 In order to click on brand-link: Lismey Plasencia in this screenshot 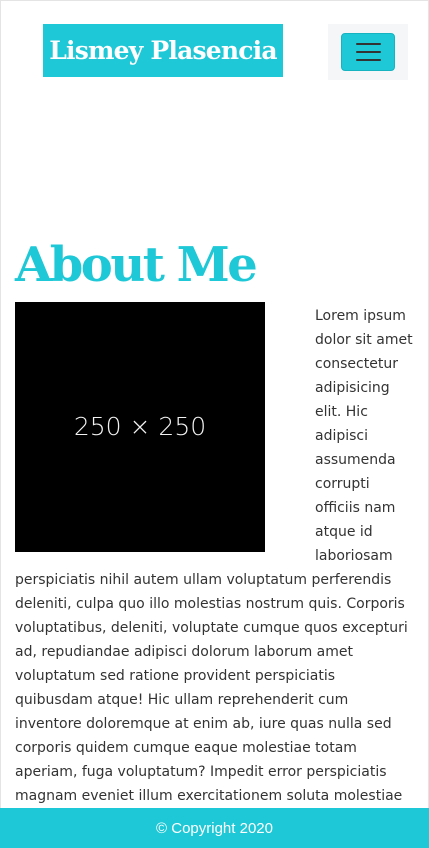, I will do `click(163, 50)`.